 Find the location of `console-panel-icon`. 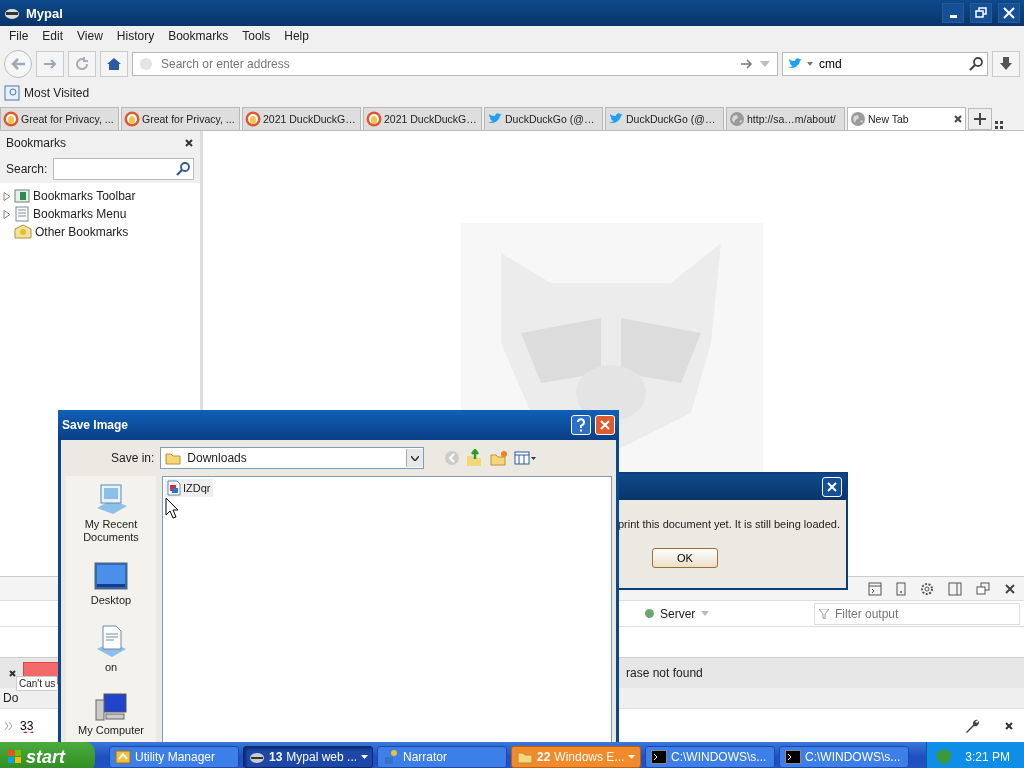

console-panel-icon is located at coordinates (875, 588).